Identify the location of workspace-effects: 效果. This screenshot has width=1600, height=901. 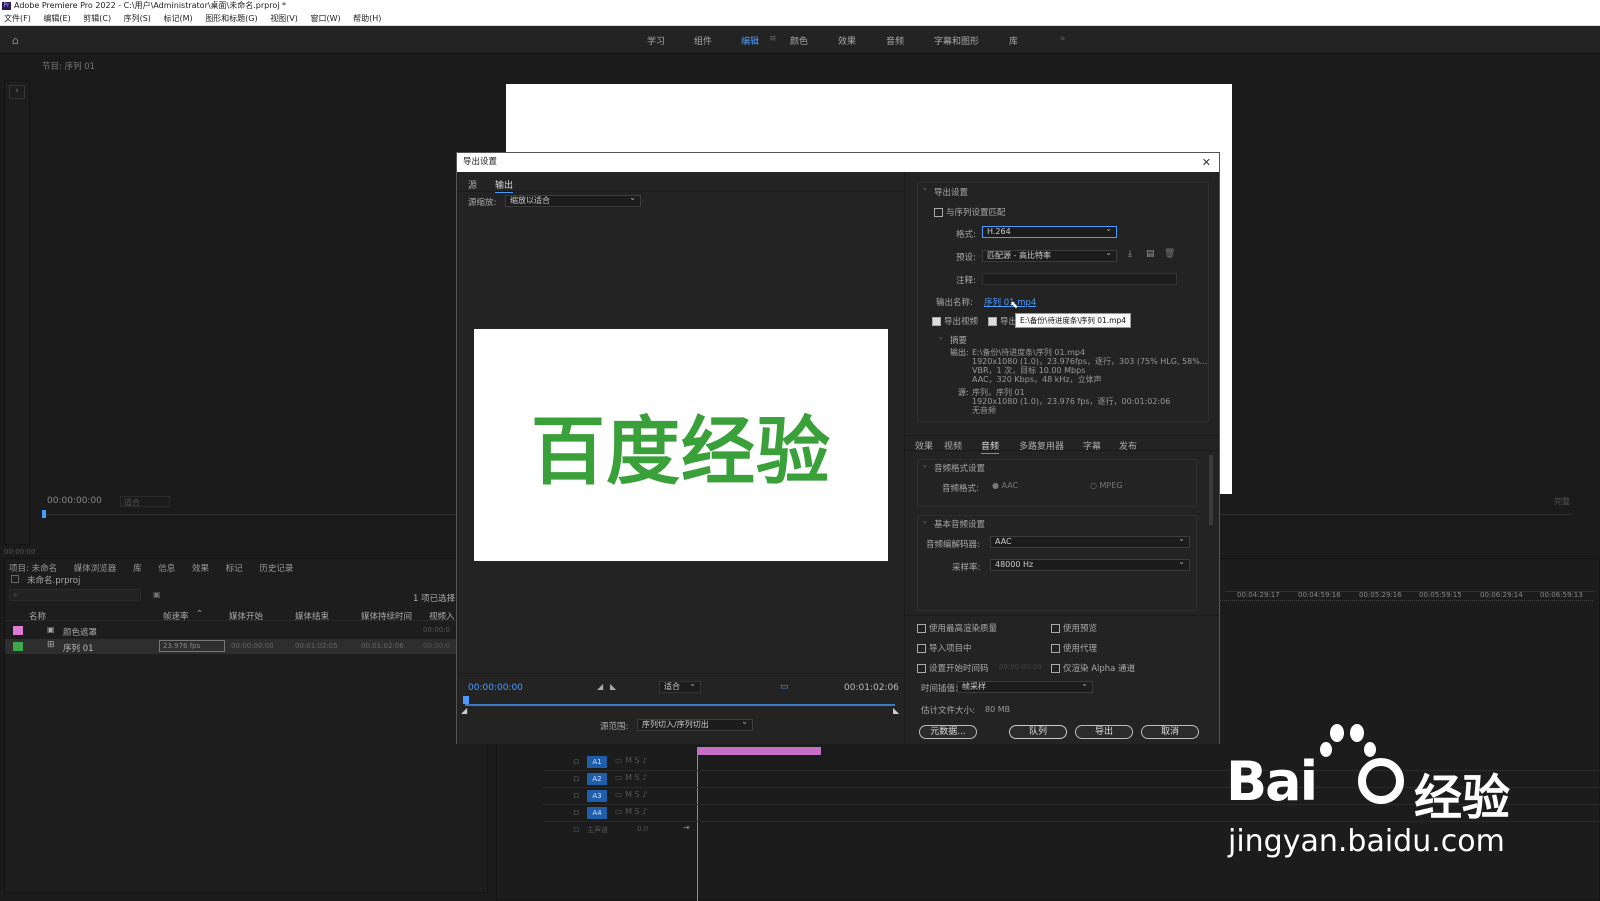
(847, 40).